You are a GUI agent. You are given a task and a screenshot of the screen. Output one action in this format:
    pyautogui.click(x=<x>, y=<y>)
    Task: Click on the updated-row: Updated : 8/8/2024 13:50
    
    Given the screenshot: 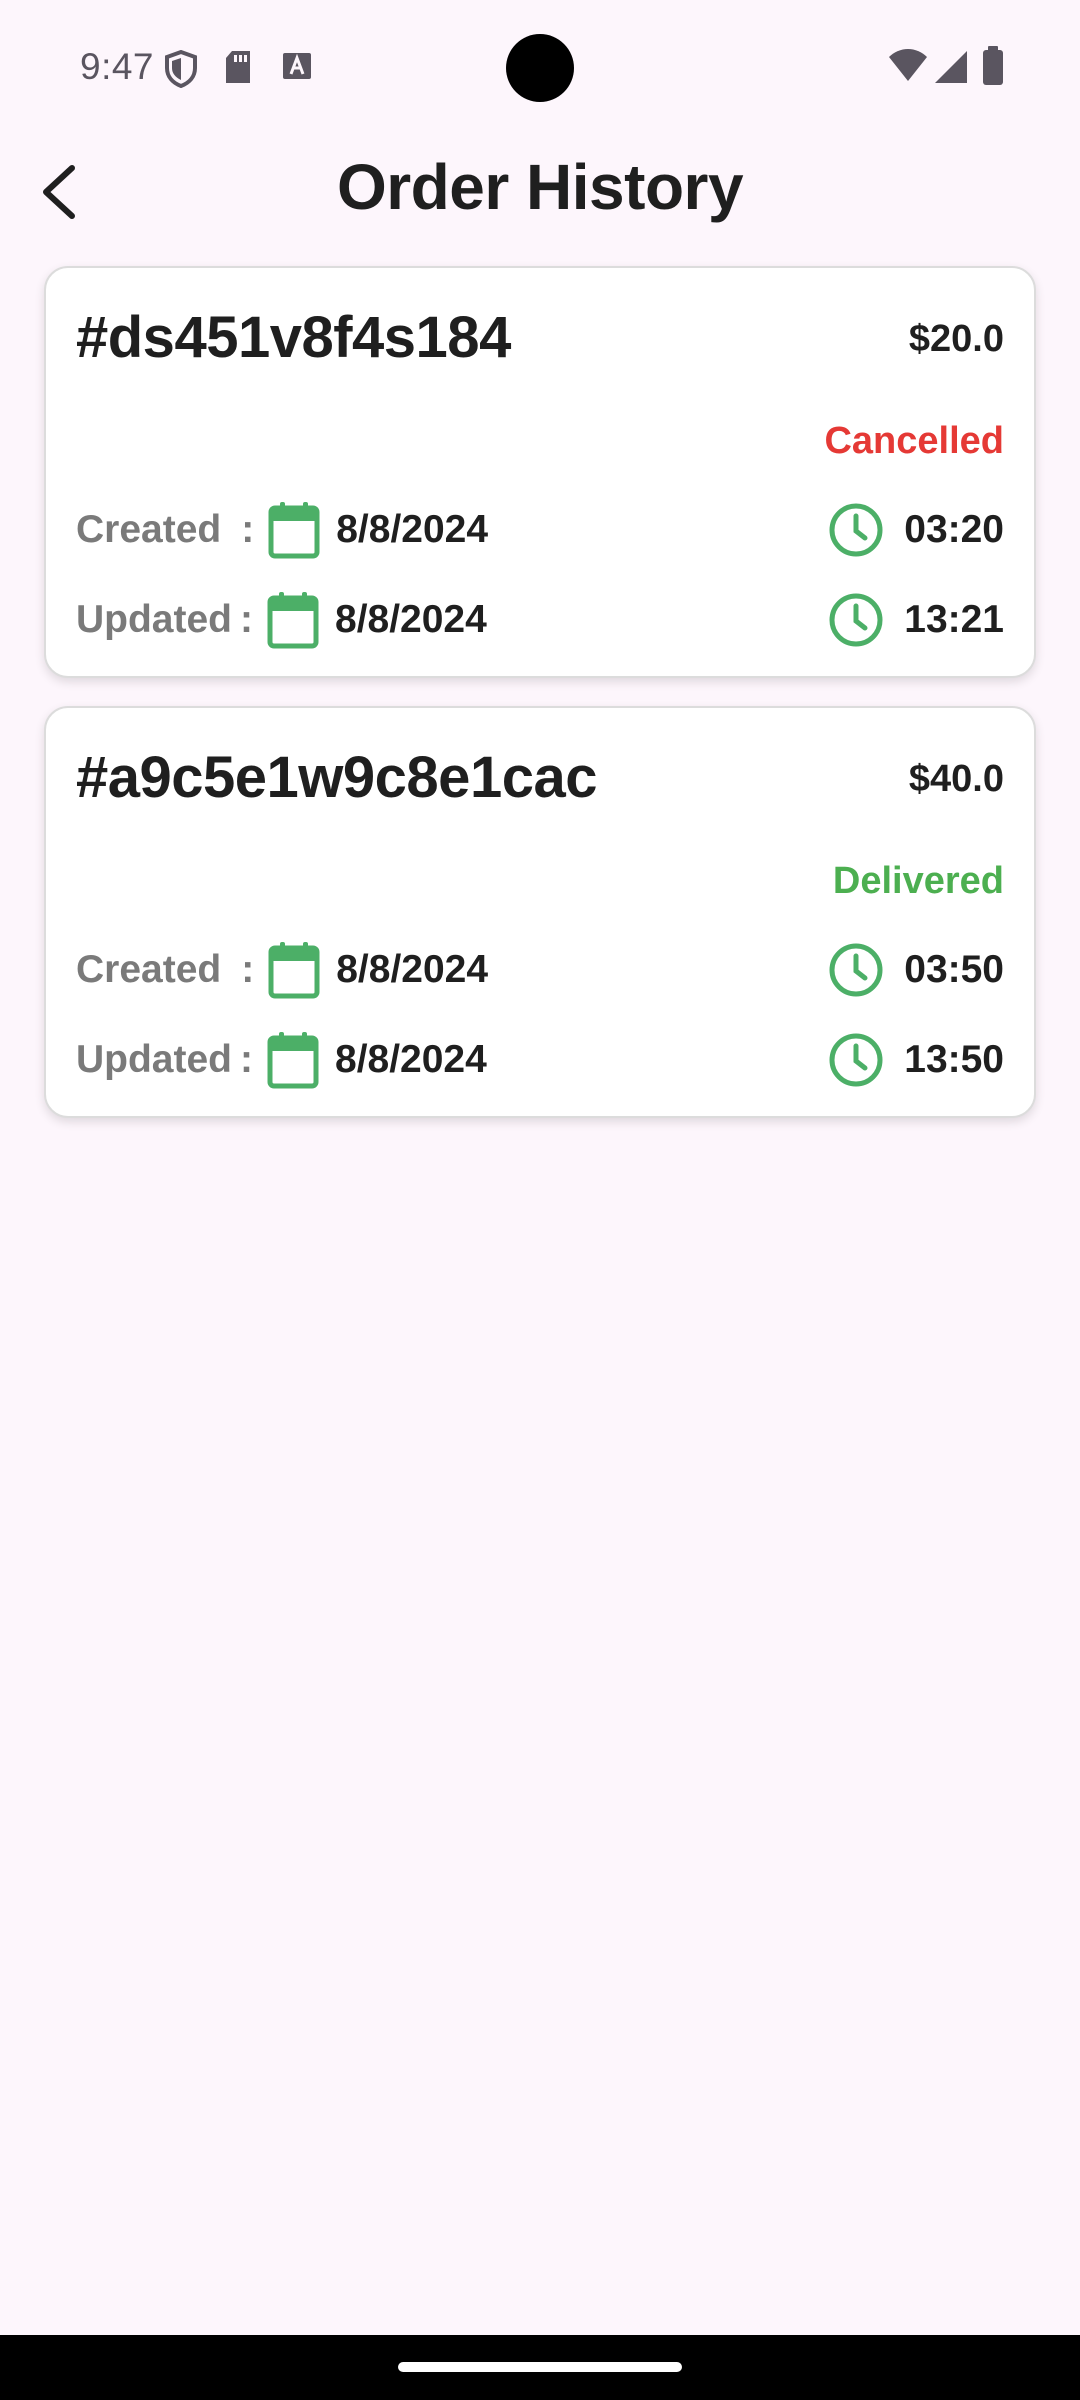 What is the action you would take?
    pyautogui.click(x=540, y=1060)
    